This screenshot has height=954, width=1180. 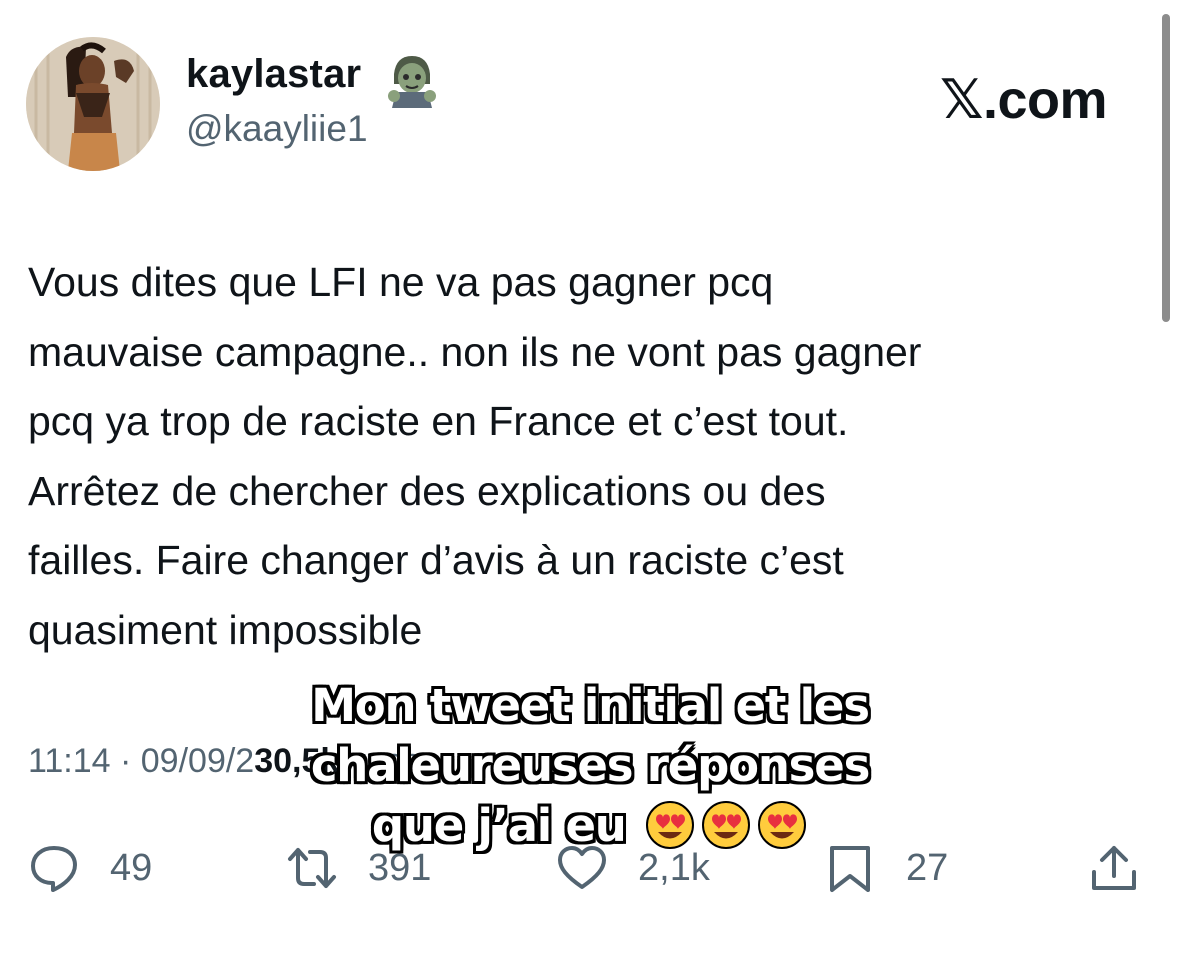 What do you see at coordinates (1024, 100) in the screenshot?
I see `x-com-brand: 𝕏.com` at bounding box center [1024, 100].